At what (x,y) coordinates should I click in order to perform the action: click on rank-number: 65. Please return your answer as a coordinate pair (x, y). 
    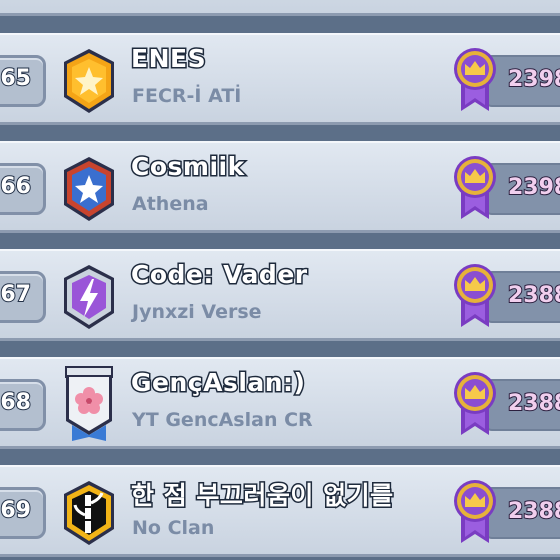
    Looking at the image, I should click on (16, 78).